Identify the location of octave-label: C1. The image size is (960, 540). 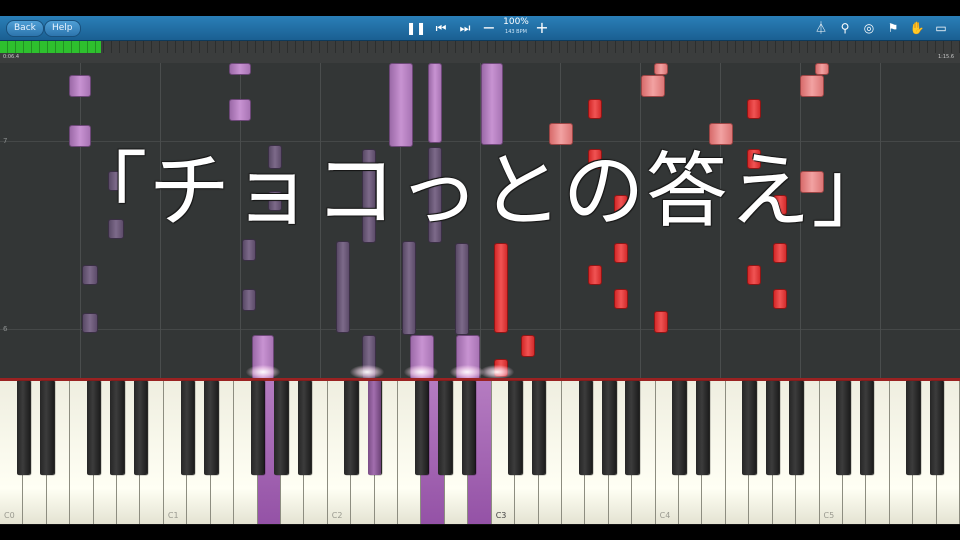
(173, 515).